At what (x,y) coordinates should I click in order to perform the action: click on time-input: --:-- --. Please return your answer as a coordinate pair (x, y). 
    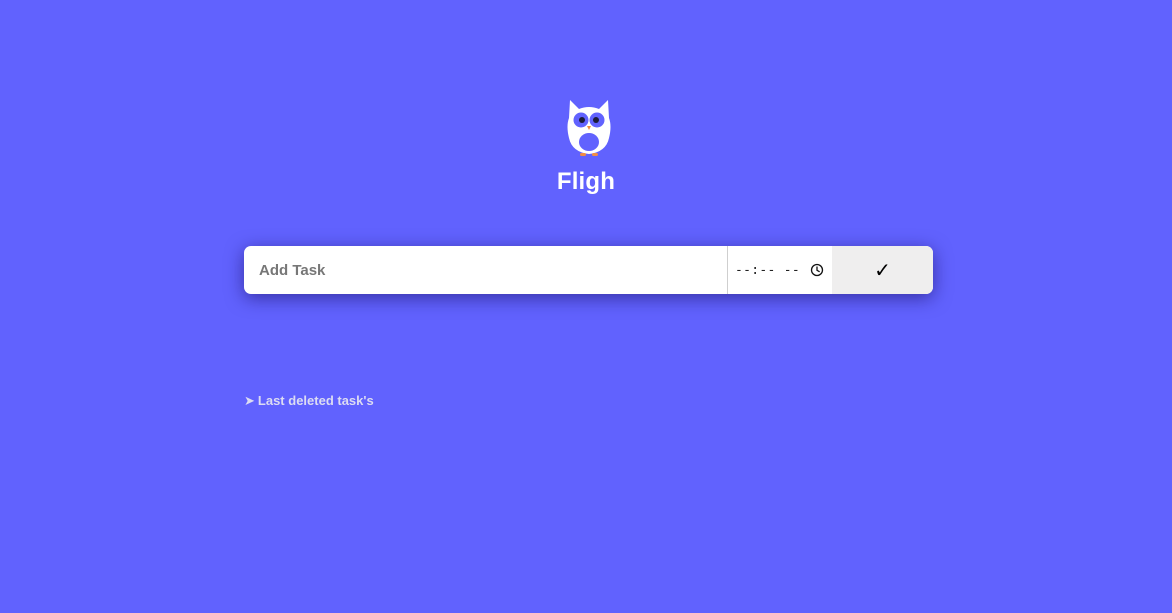
    Looking at the image, I should click on (779, 270).